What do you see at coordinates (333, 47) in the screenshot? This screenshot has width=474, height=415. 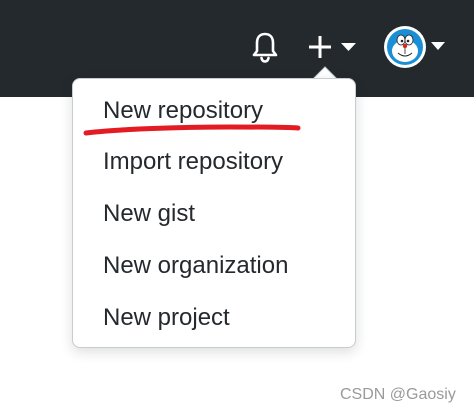 I see `create-new-button` at bounding box center [333, 47].